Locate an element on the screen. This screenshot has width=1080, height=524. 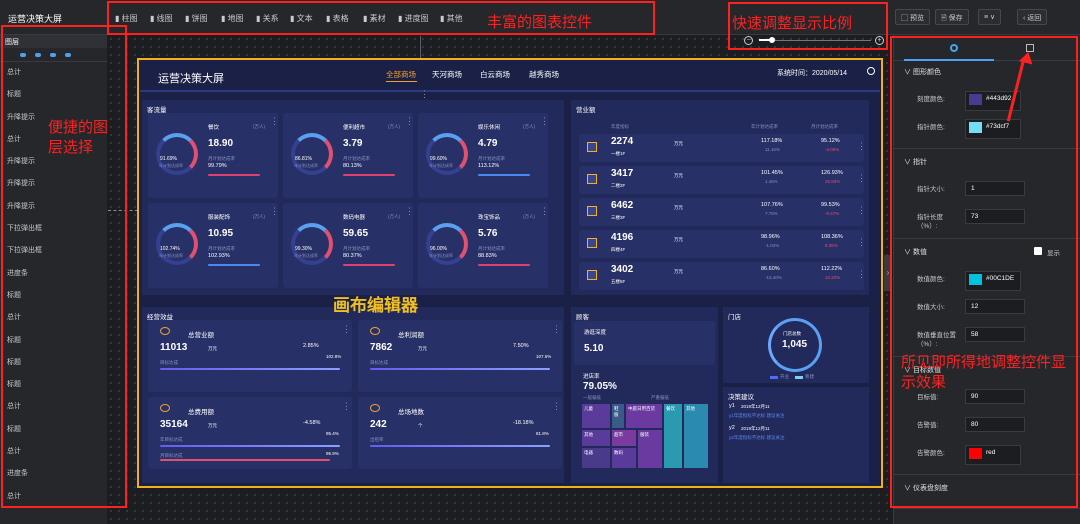
annotation-canvas: 画布编辑器 is located at coordinates (375, 305).